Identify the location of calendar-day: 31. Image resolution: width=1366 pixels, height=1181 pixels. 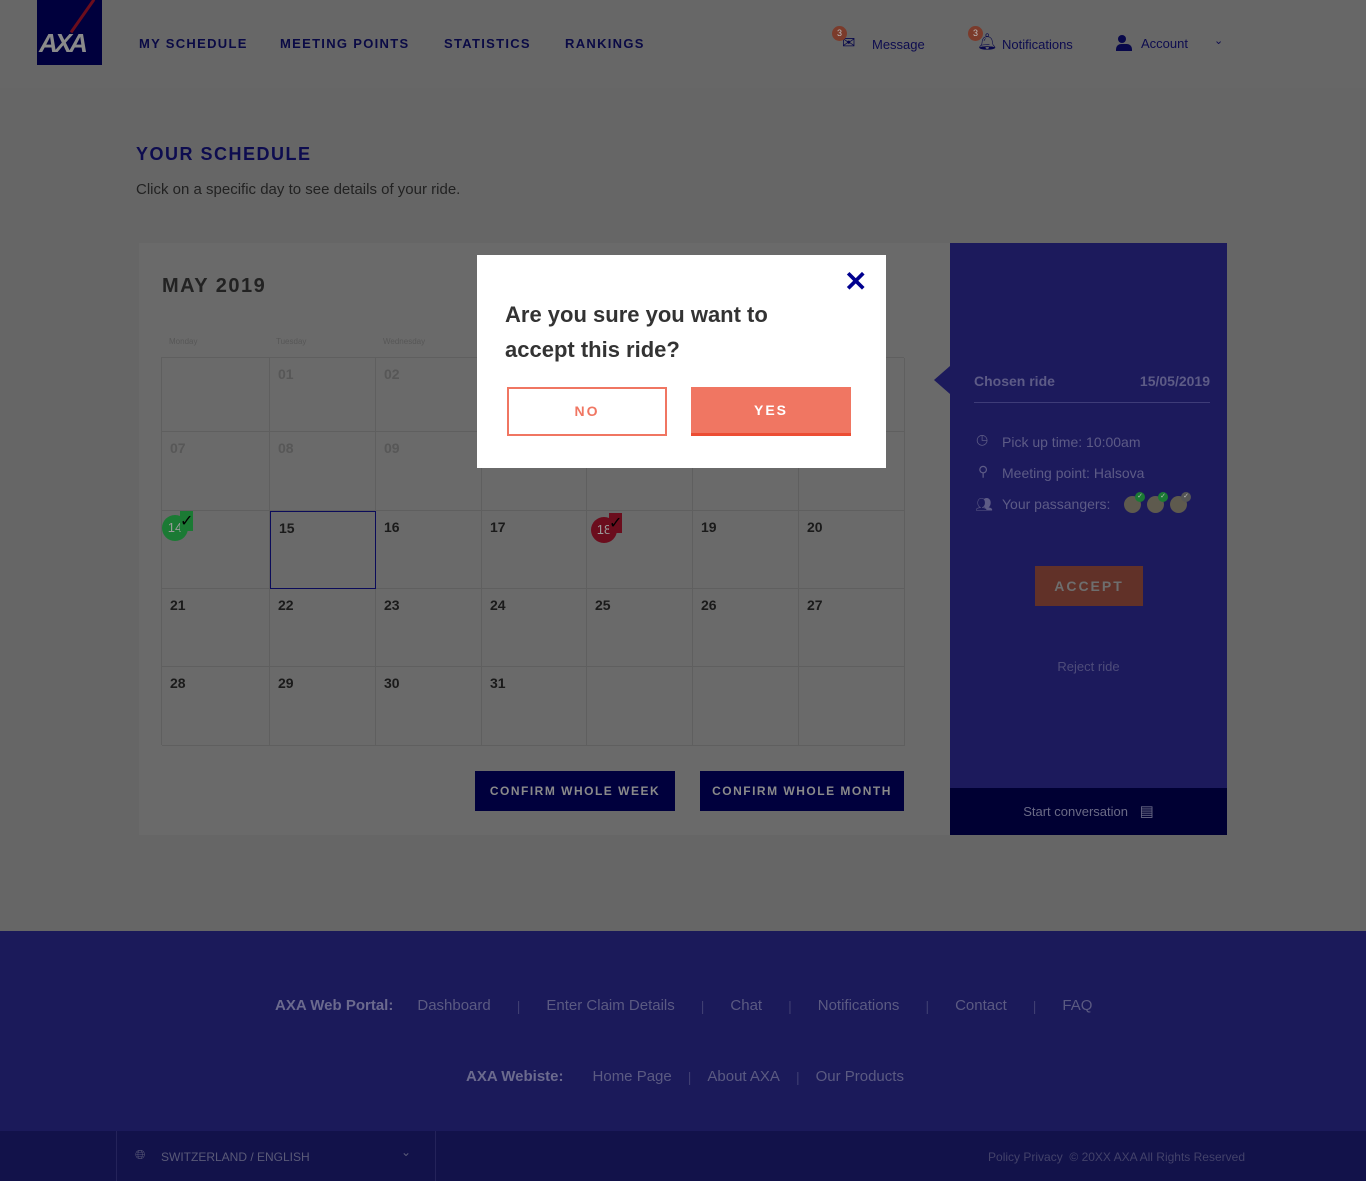
(534, 706).